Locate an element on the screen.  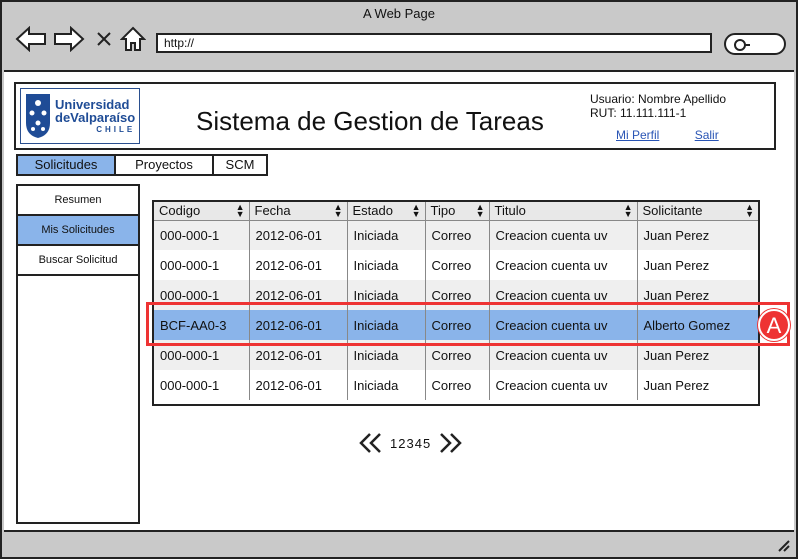
page-number: 4 is located at coordinates (419, 443).